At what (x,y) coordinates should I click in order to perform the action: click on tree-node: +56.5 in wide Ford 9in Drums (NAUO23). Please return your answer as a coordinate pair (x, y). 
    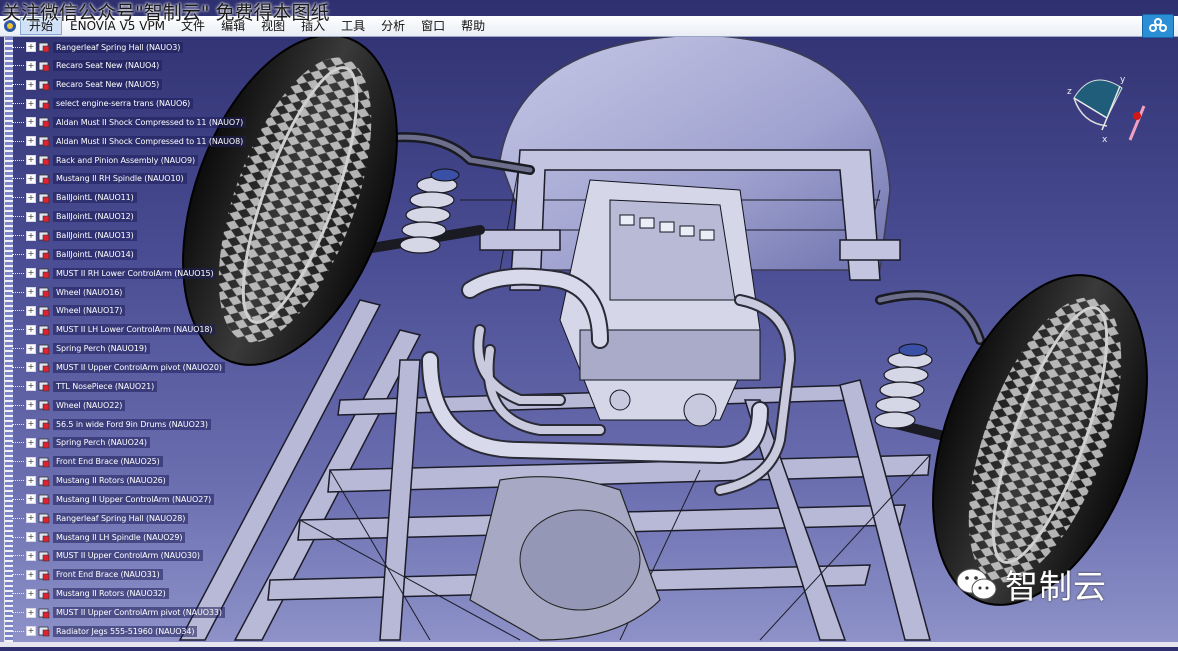
    Looking at the image, I should click on (111, 424).